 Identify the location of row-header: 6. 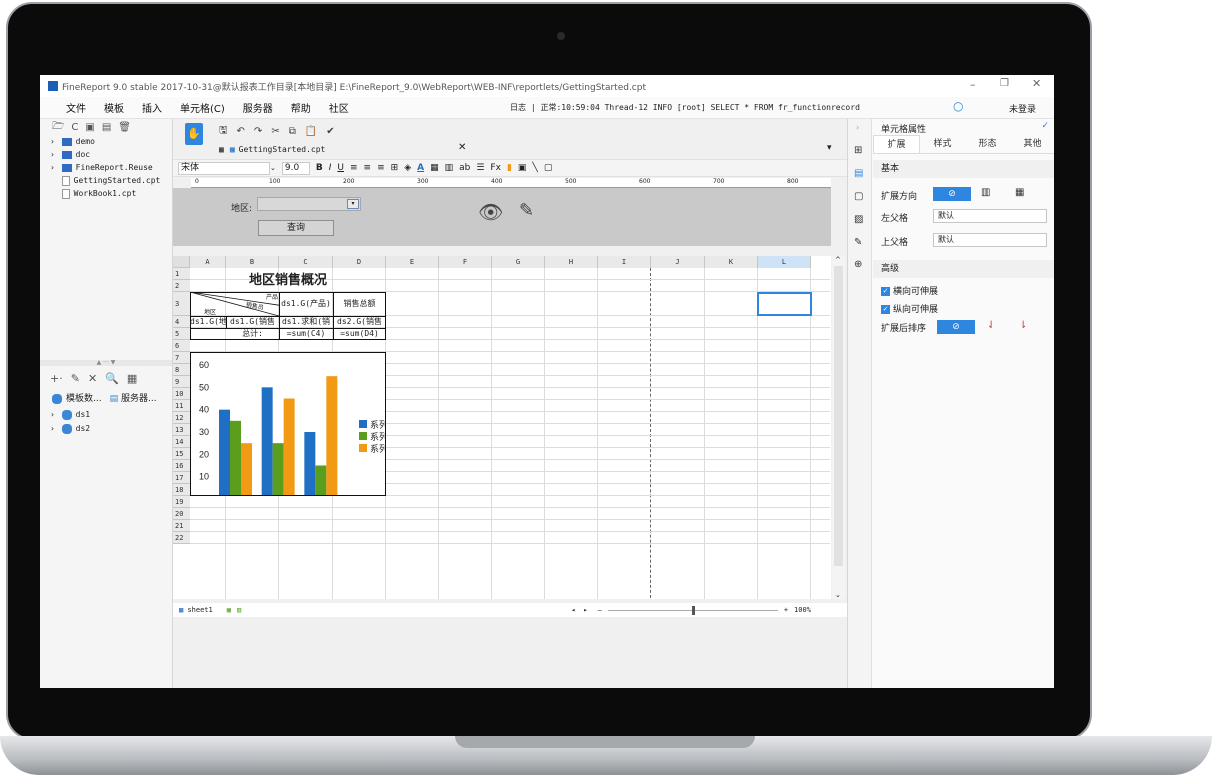
(181, 346).